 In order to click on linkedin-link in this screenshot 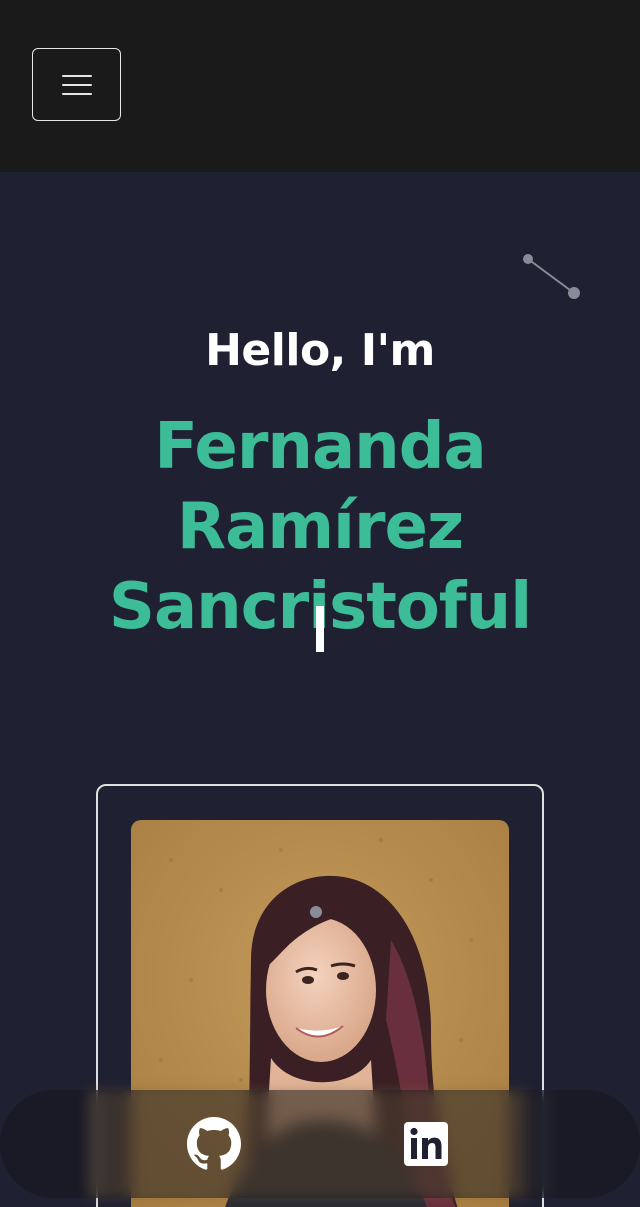, I will do `click(426, 1144)`.